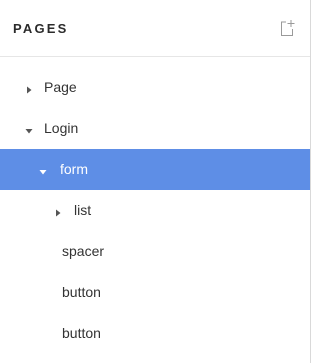  Describe the element at coordinates (155, 87) in the screenshot. I see `tree-item-page: Page` at that location.